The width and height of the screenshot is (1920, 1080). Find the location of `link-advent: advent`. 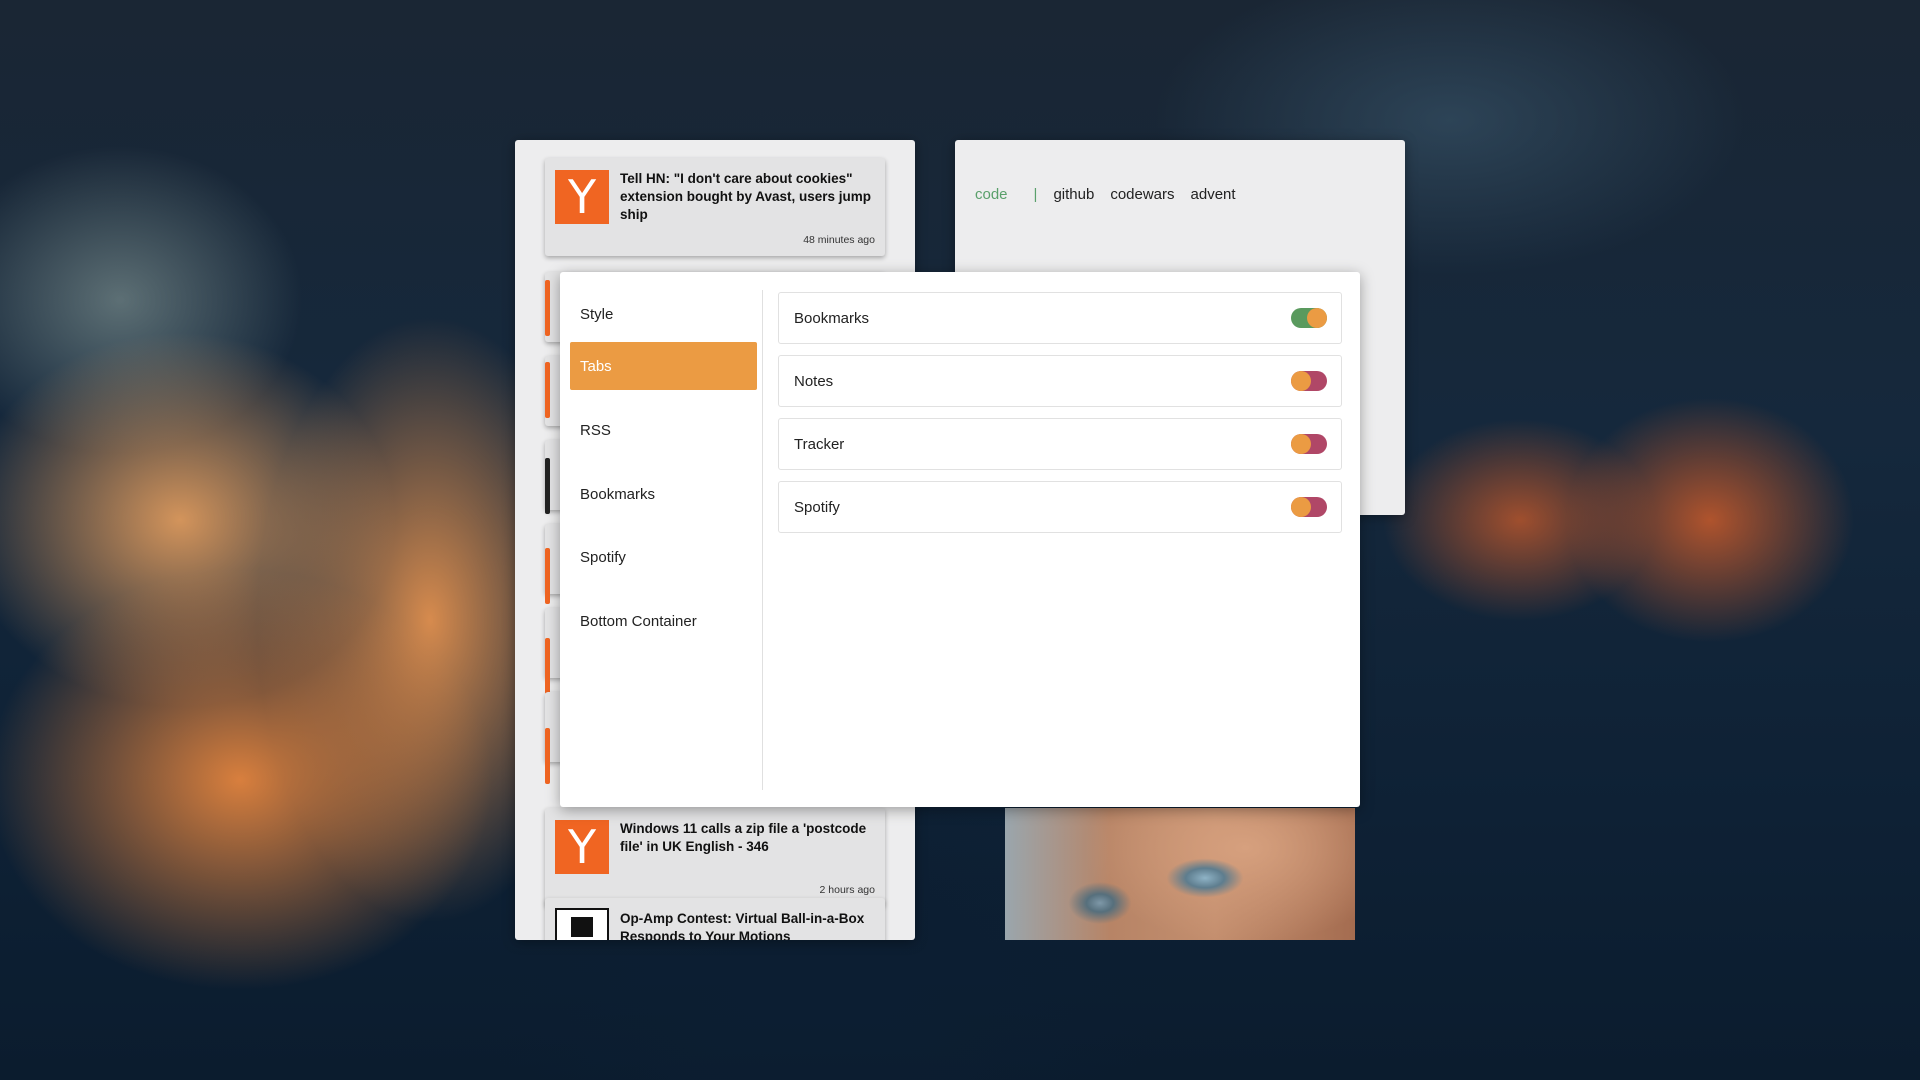

link-advent: advent is located at coordinates (1213, 194).